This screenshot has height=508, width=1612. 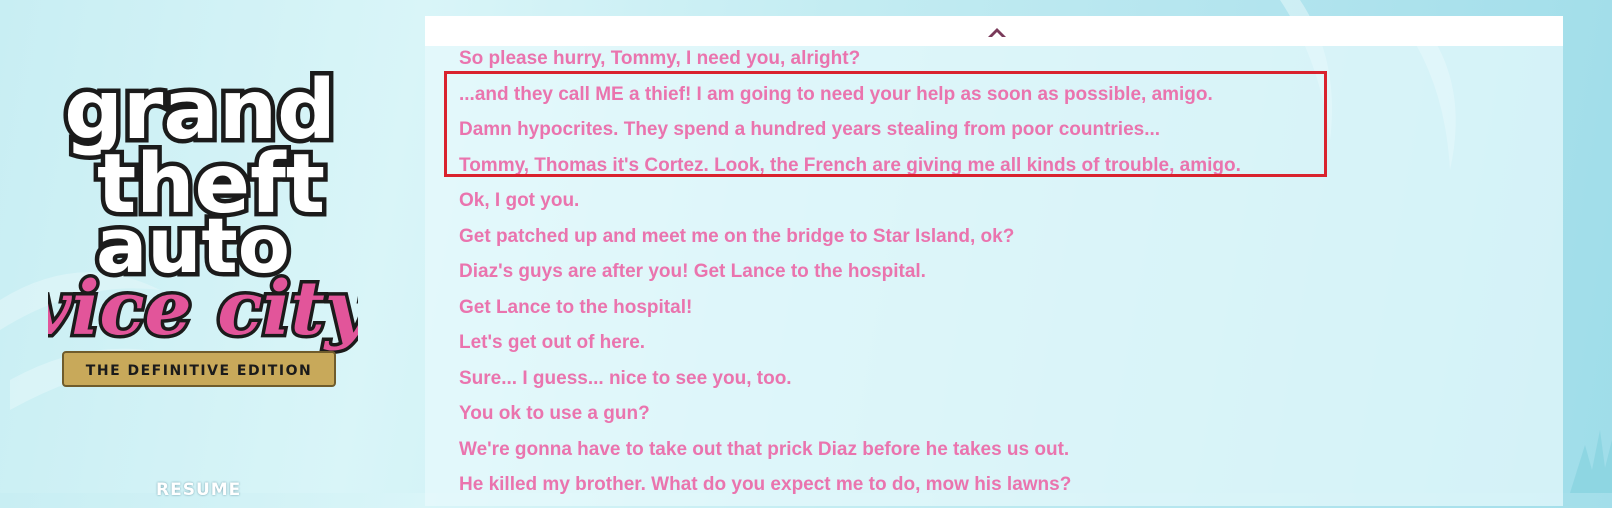 What do you see at coordinates (198, 490) in the screenshot?
I see `resume-menu-item: RESUME` at bounding box center [198, 490].